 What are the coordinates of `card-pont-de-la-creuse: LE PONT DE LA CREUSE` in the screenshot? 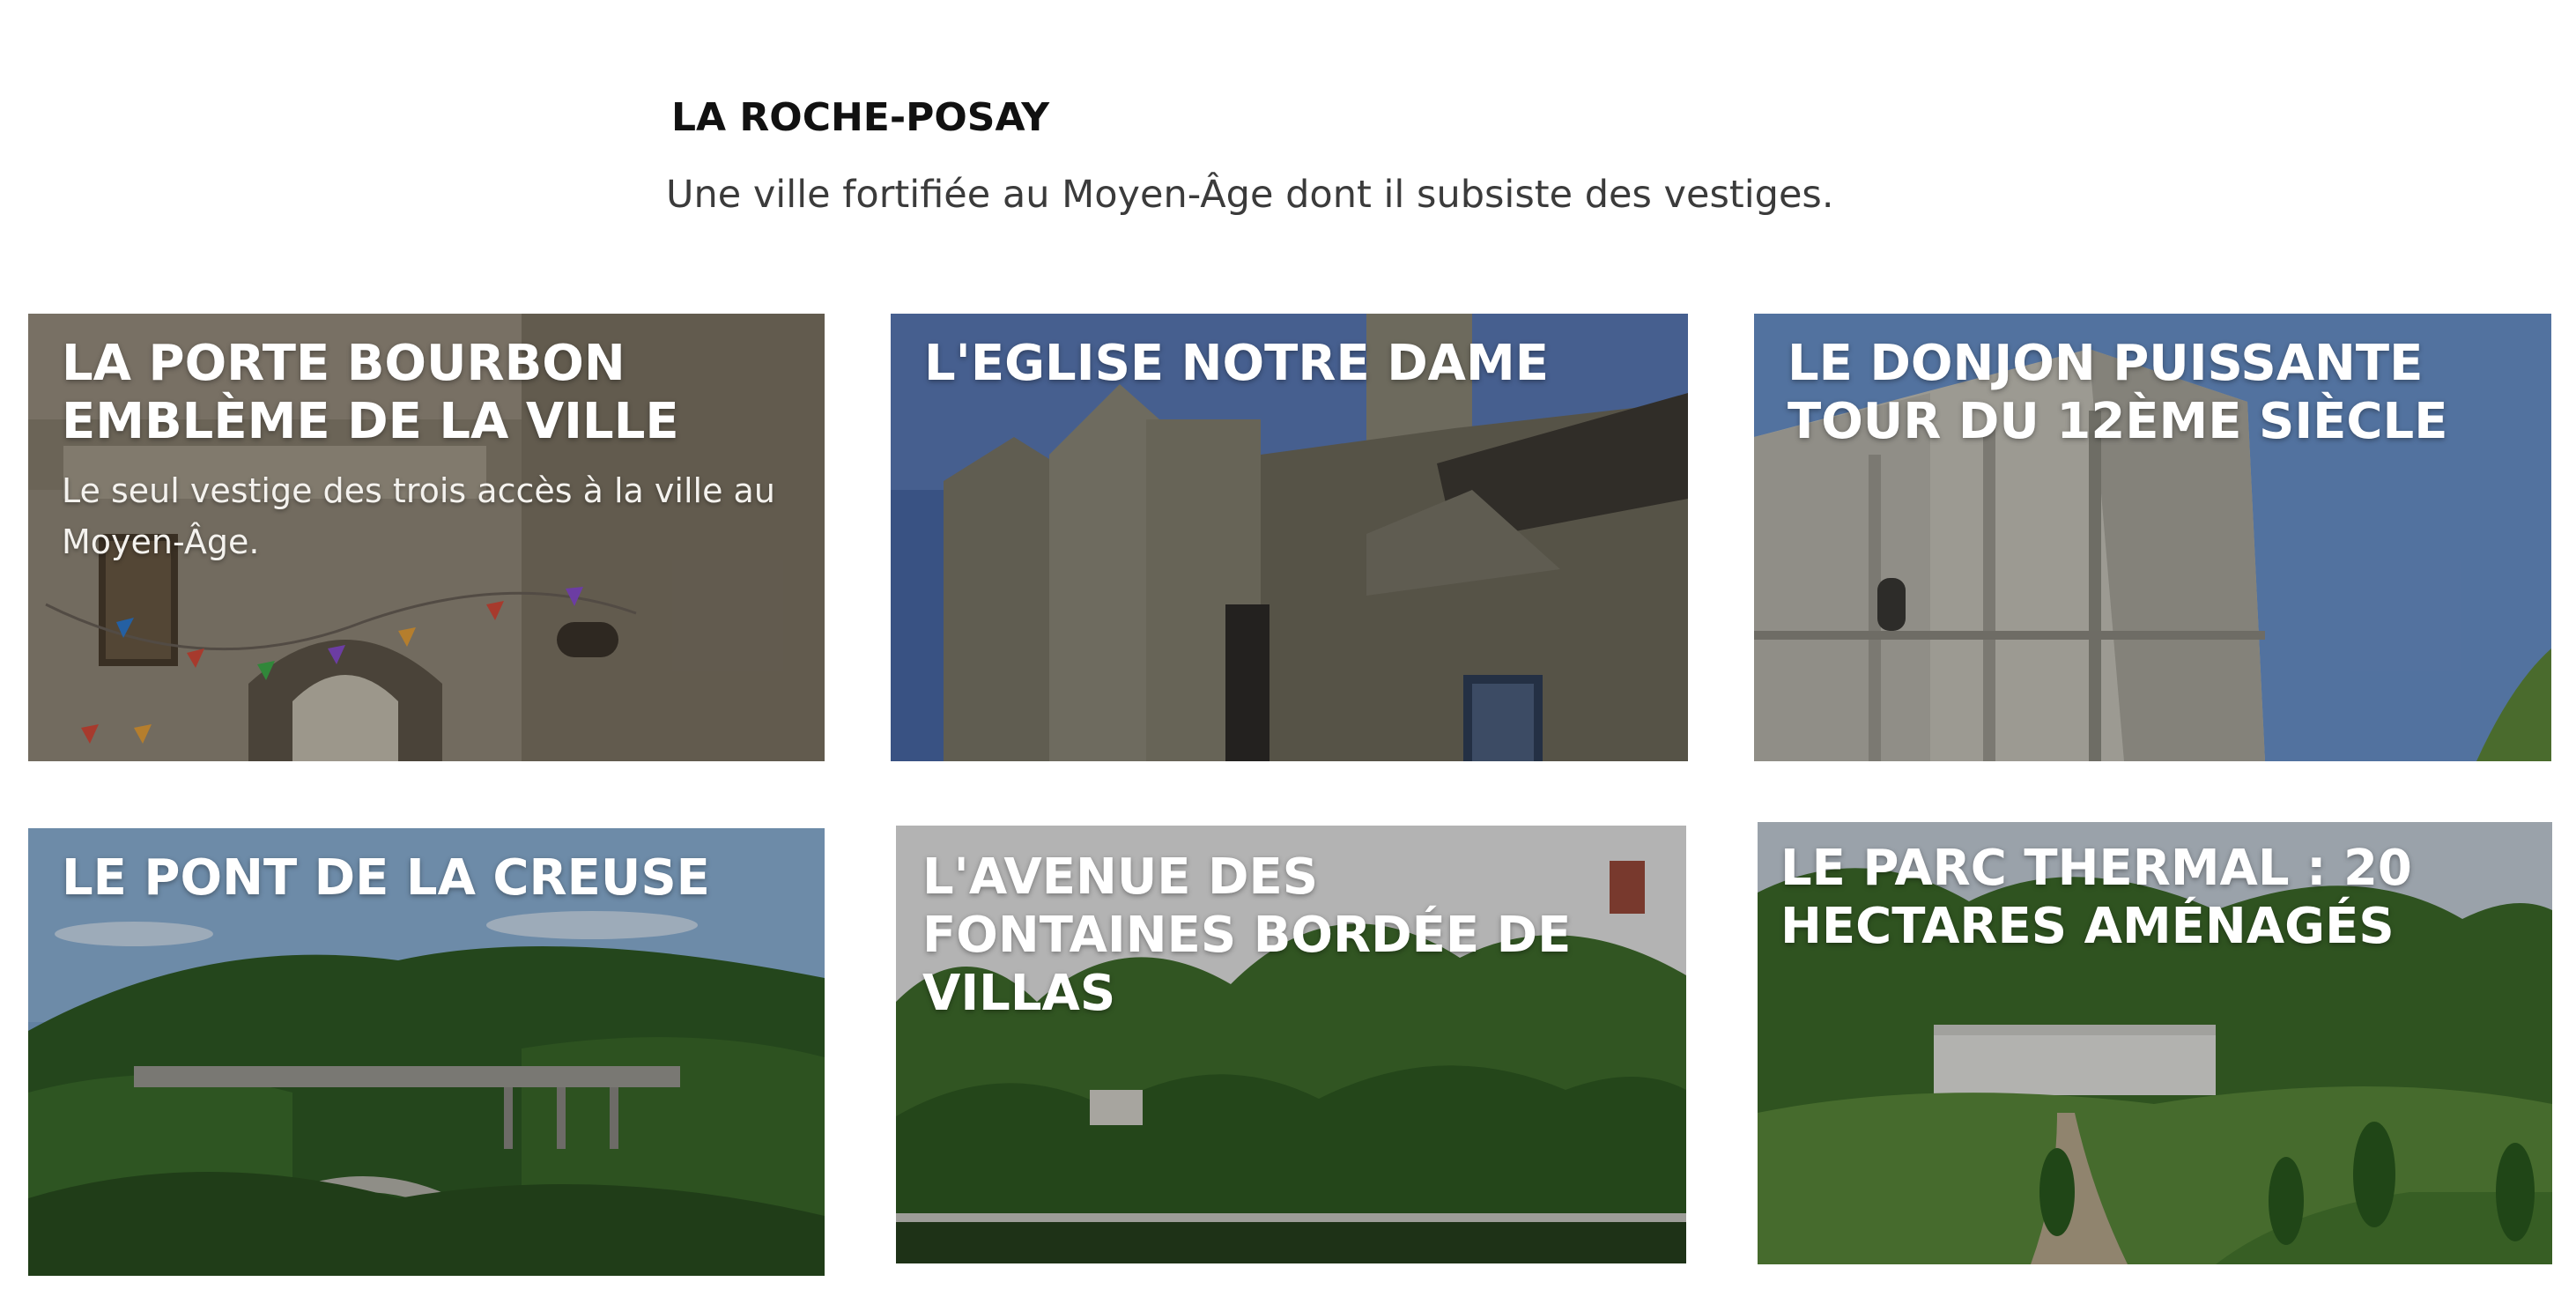 It's located at (427, 1052).